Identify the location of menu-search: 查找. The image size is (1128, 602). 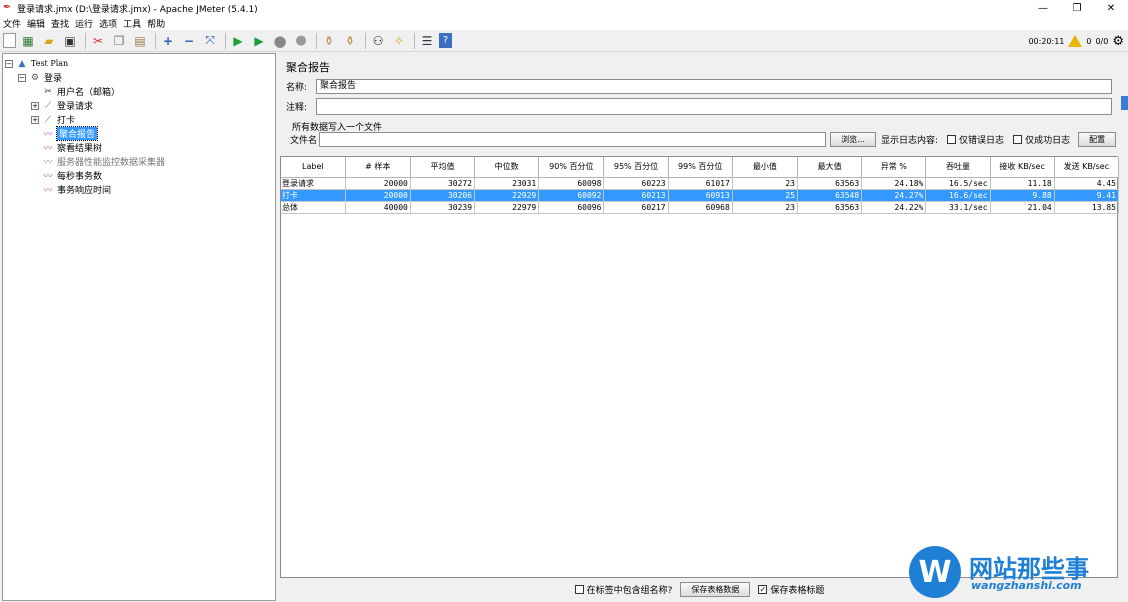
(60, 23).